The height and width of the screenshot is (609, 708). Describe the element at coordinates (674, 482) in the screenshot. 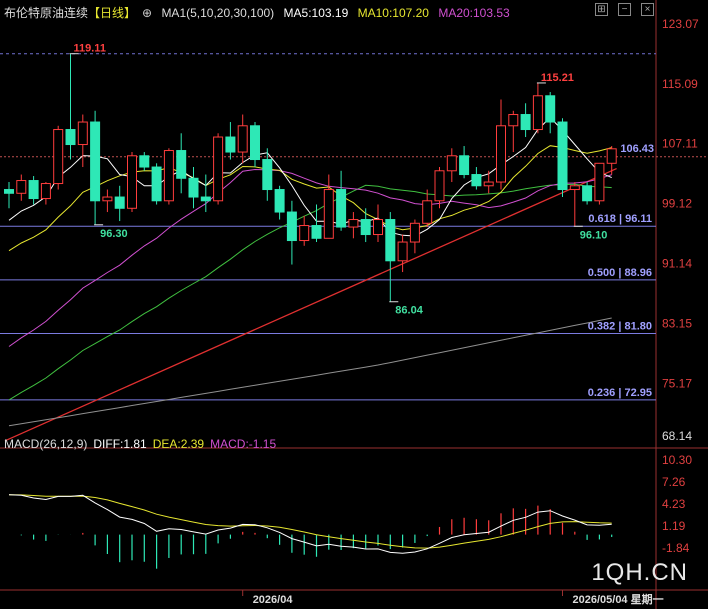

I see `macd-tick: 7.26` at that location.